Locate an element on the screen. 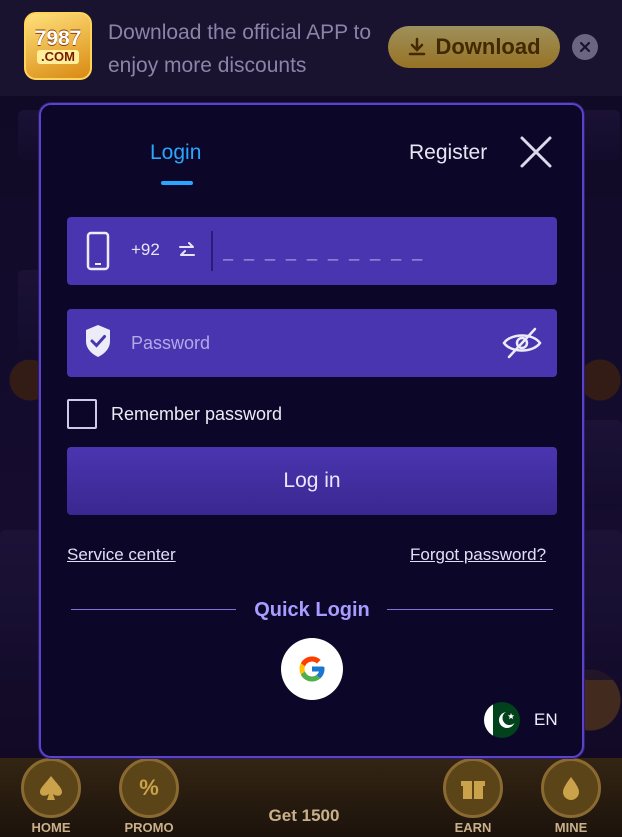 The image size is (622, 837). logo-number: 7987 is located at coordinates (58, 38).